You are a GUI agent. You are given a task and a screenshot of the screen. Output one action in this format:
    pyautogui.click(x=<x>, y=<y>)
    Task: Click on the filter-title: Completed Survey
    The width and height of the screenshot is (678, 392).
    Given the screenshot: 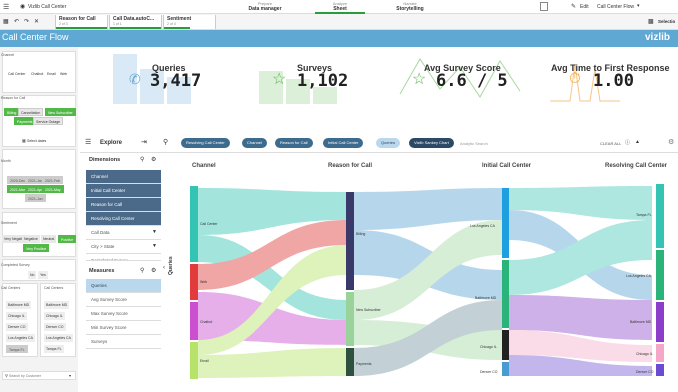 What is the action you would take?
    pyautogui.click(x=15, y=265)
    